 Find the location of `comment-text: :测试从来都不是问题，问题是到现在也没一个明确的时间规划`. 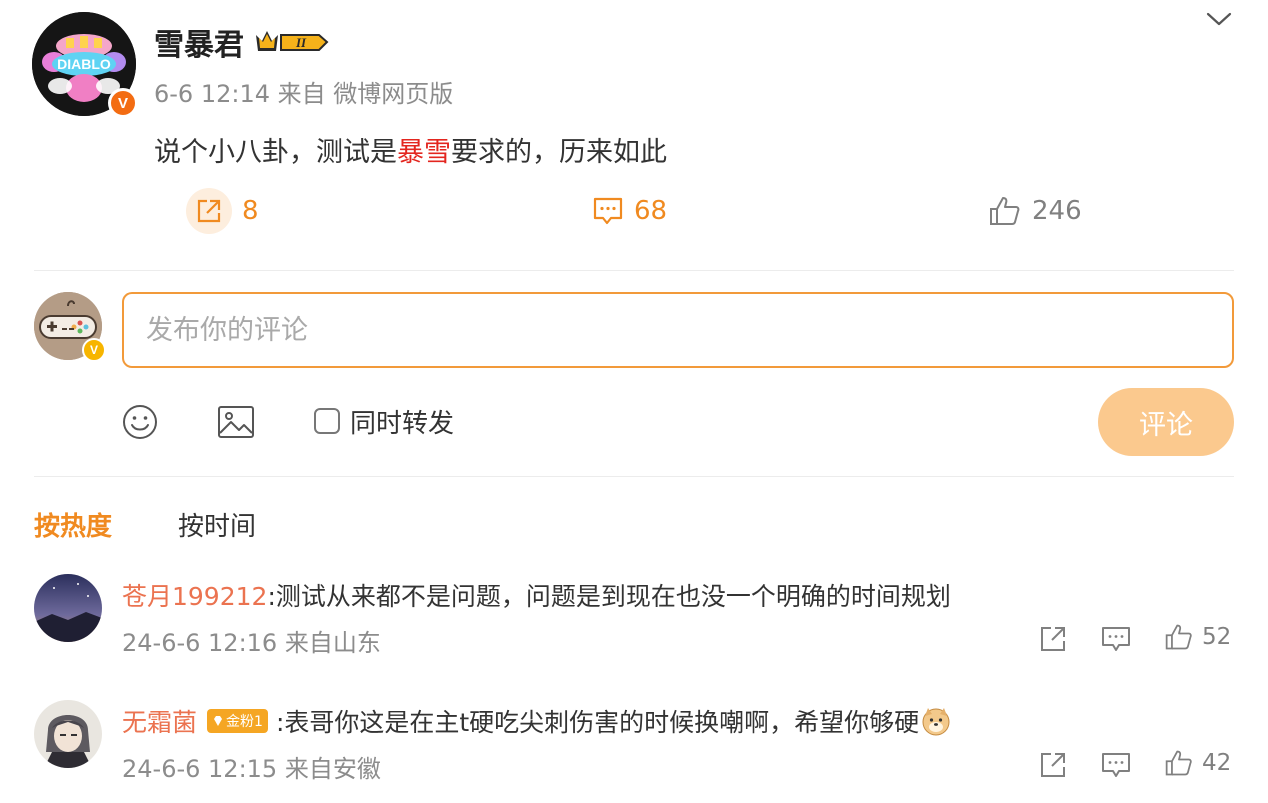

comment-text: :测试从来都不是问题，问题是到现在也没一个明确的时间规划 is located at coordinates (609, 596).